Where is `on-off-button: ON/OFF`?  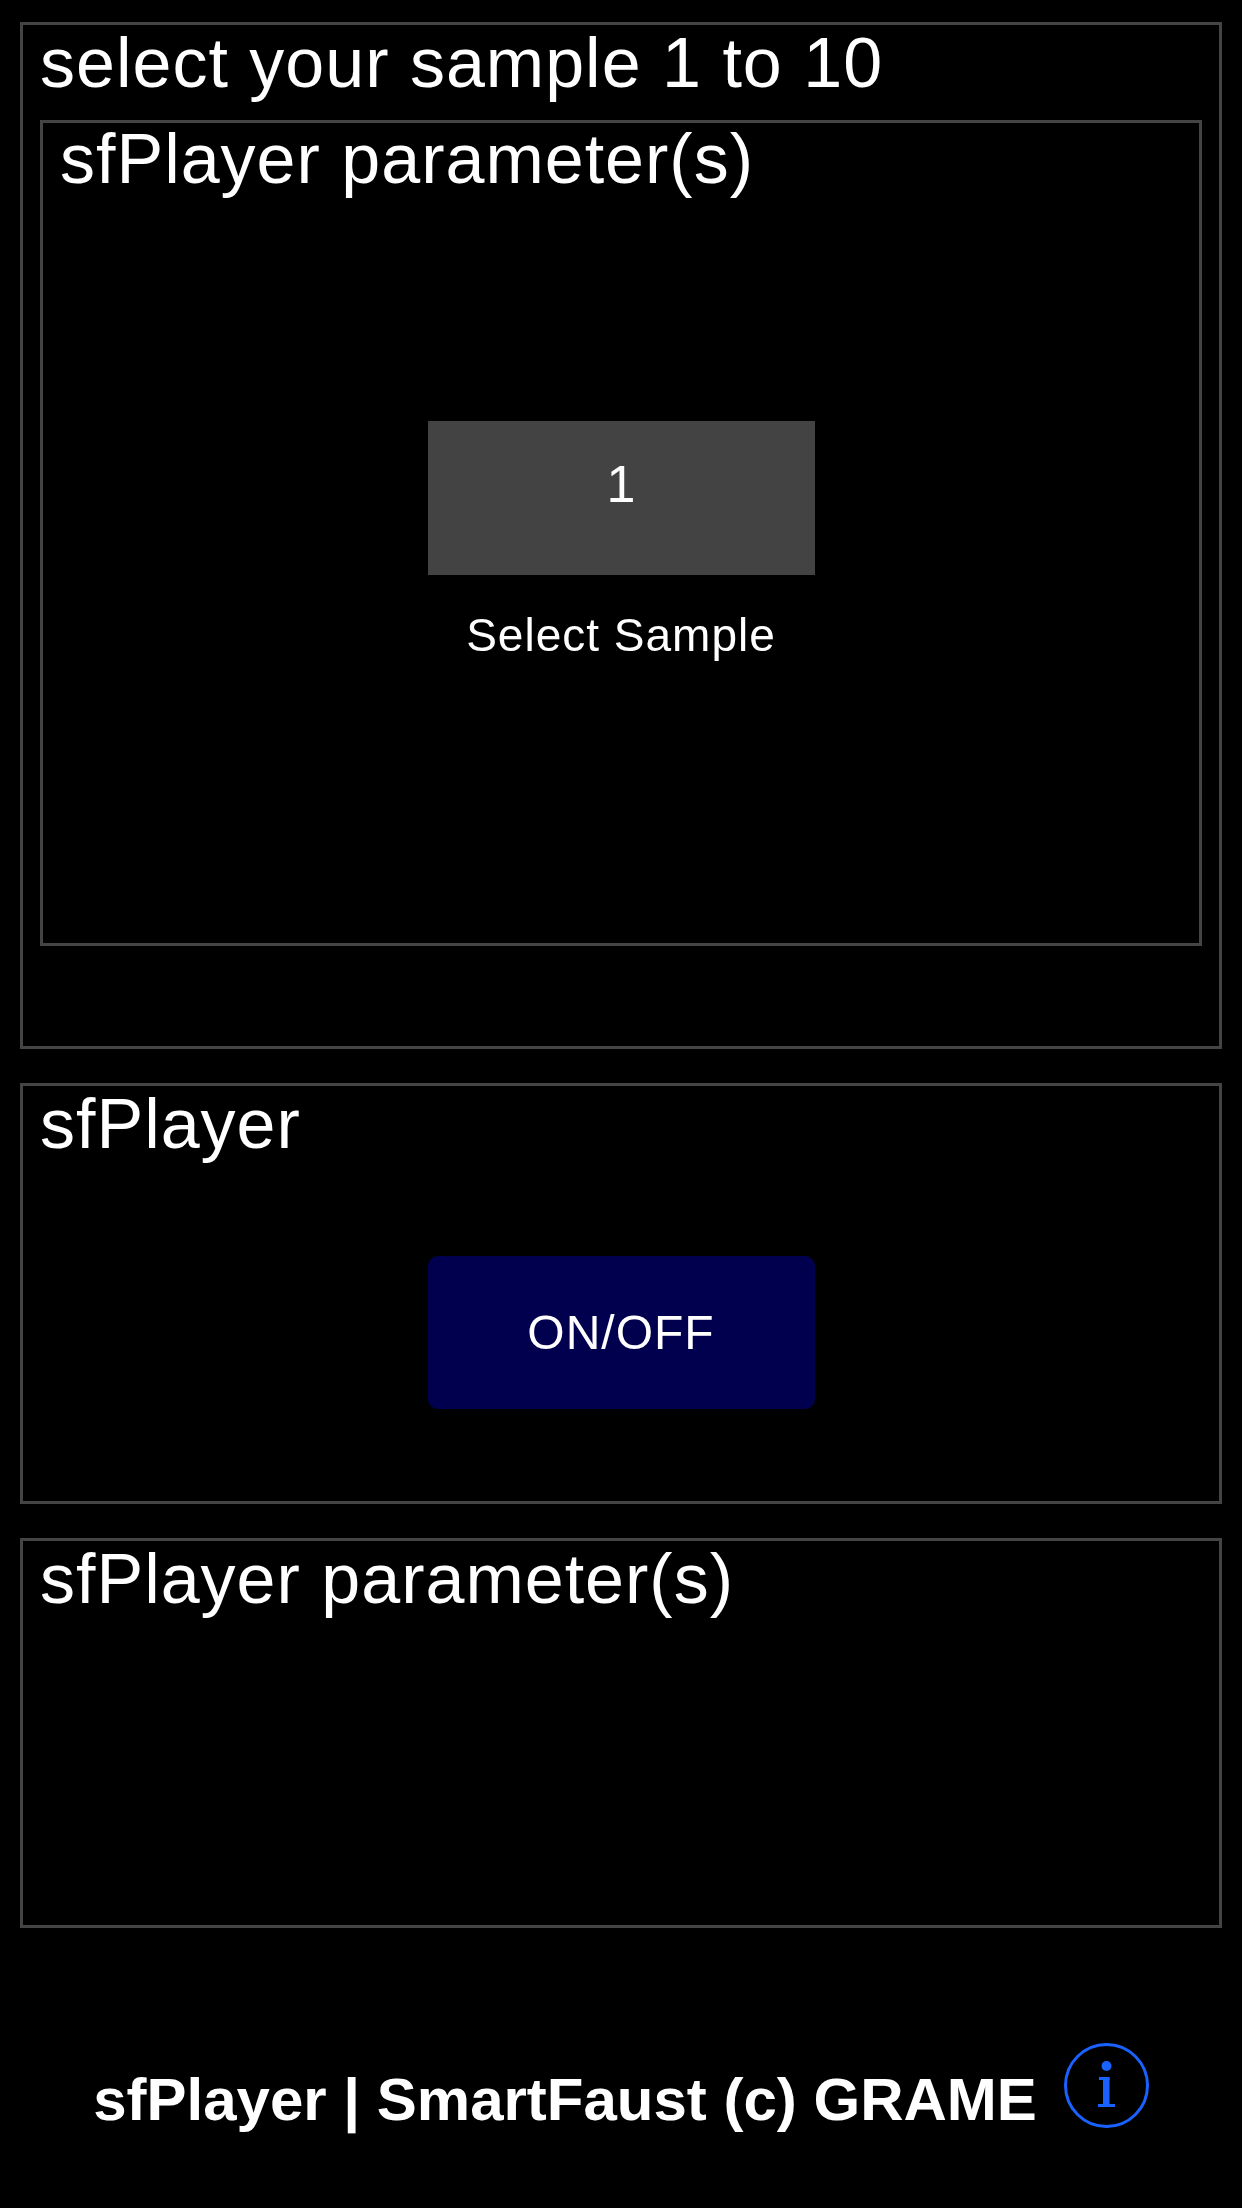
on-off-button: ON/OFF is located at coordinates (621, 1332).